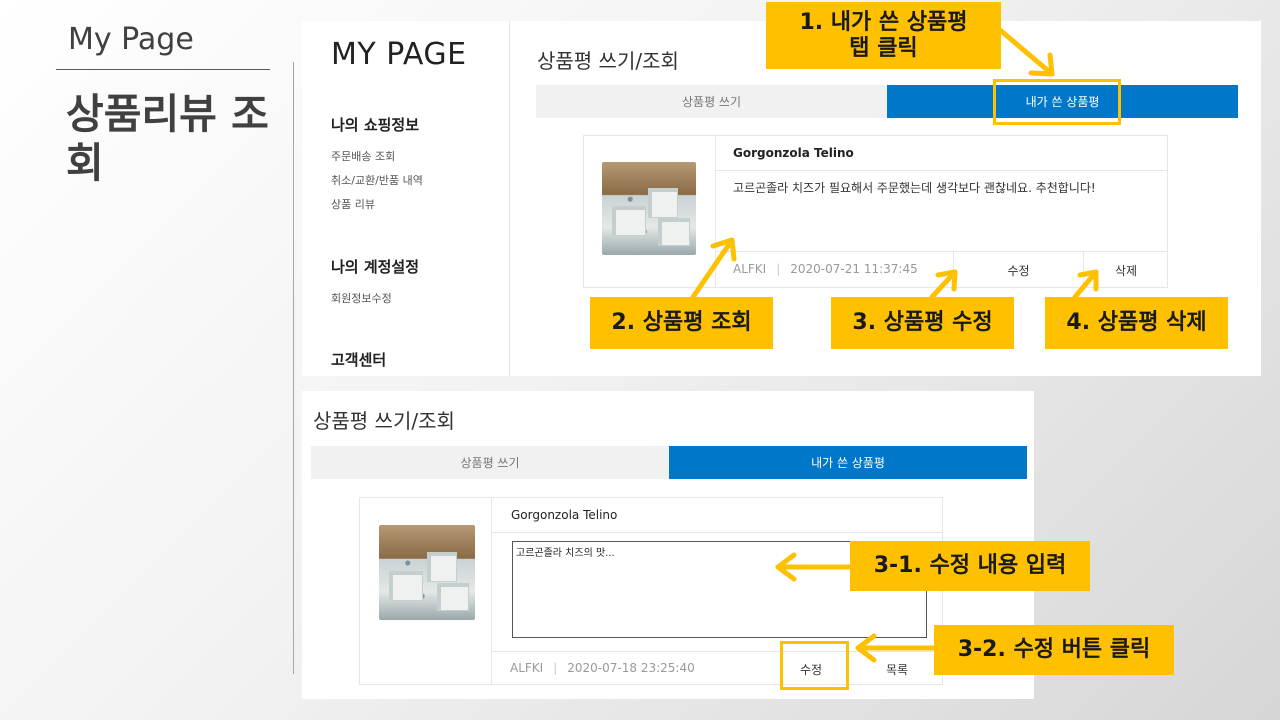 Image resolution: width=1280 pixels, height=720 pixels. What do you see at coordinates (854, 269) in the screenshot?
I see `review-datetime: 2020-07-21 11:37:45` at bounding box center [854, 269].